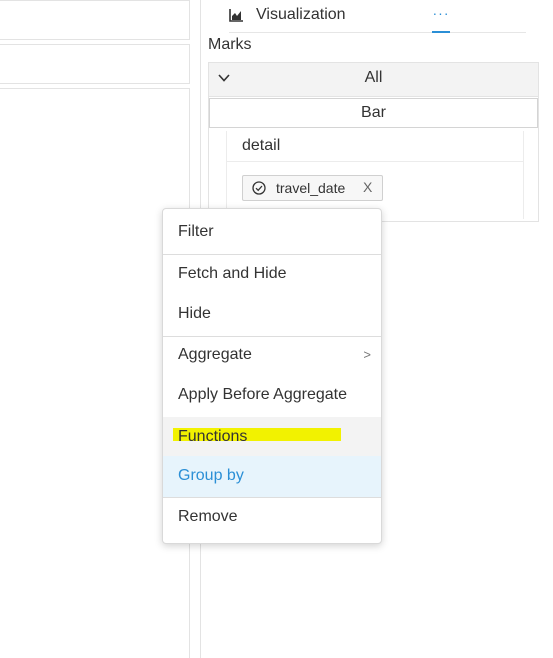  What do you see at coordinates (272, 274) in the screenshot?
I see `menu-item-fetch-and-hide: Fetch and Hide` at bounding box center [272, 274].